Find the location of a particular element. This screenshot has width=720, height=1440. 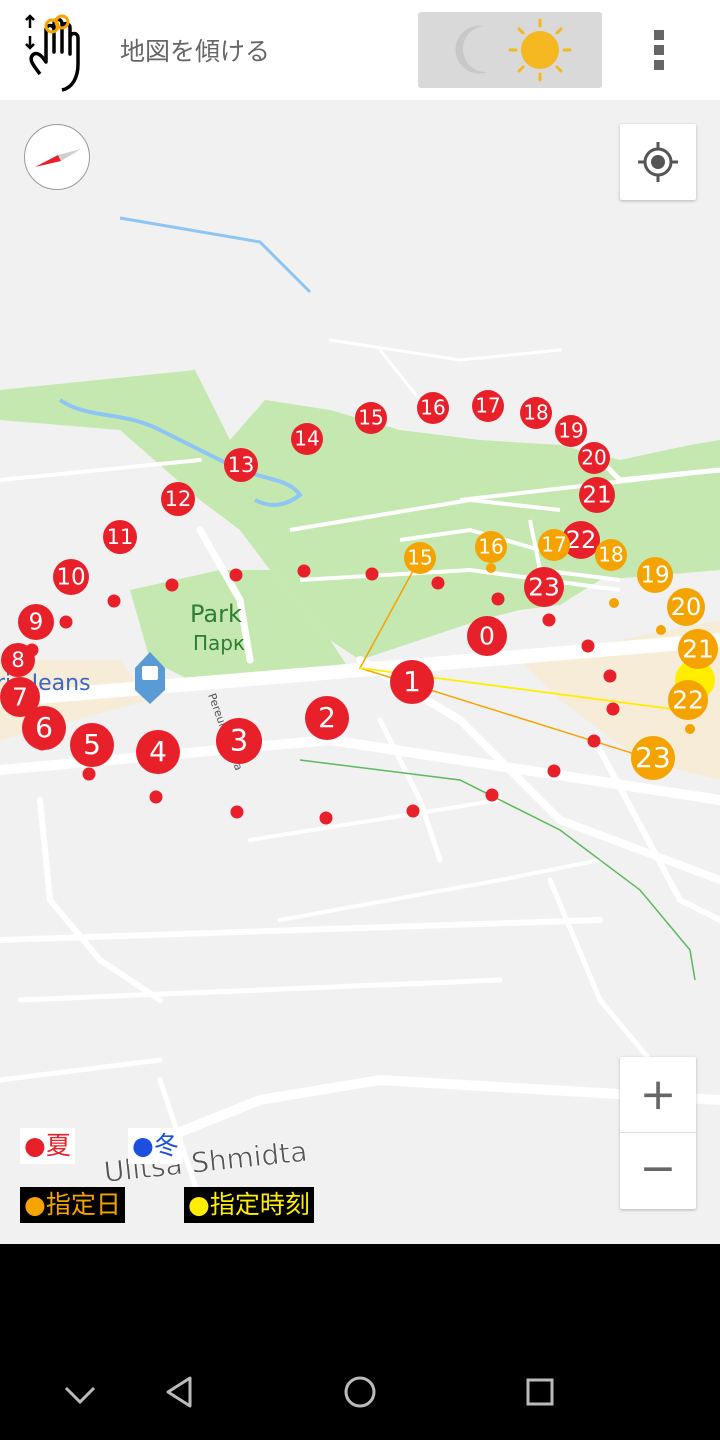

summer-hour-marker-label: 5 is located at coordinates (92, 744).